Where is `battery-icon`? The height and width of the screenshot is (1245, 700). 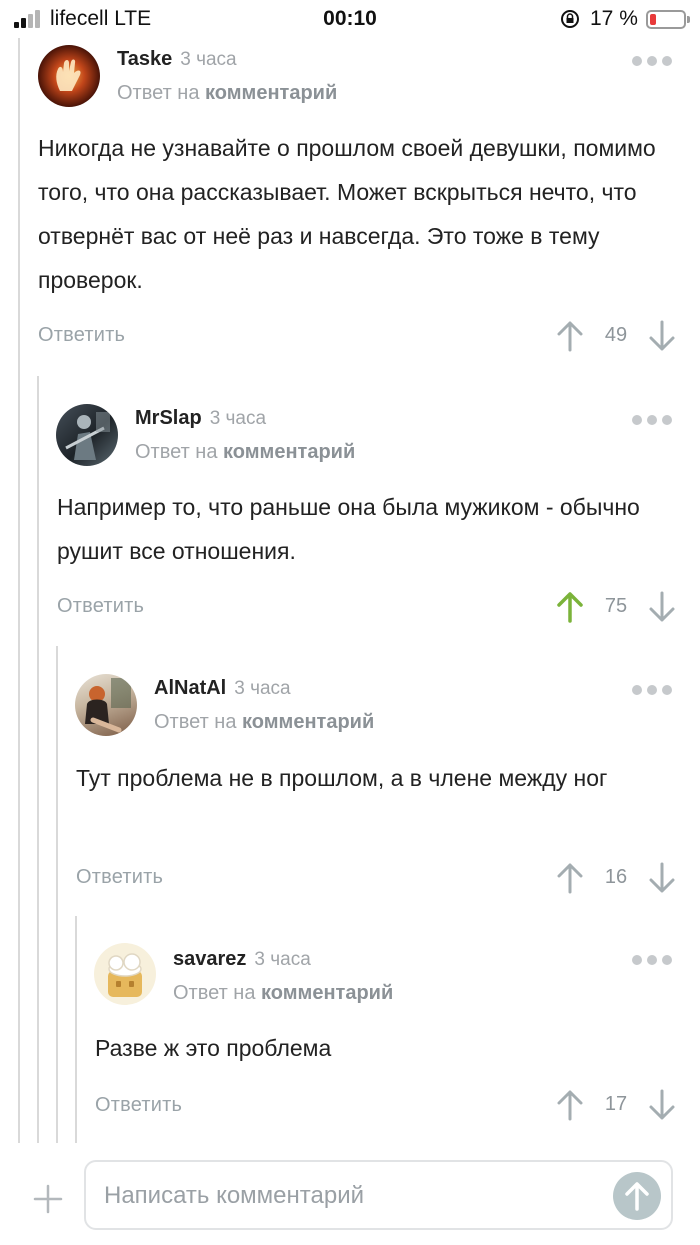 battery-icon is located at coordinates (668, 19).